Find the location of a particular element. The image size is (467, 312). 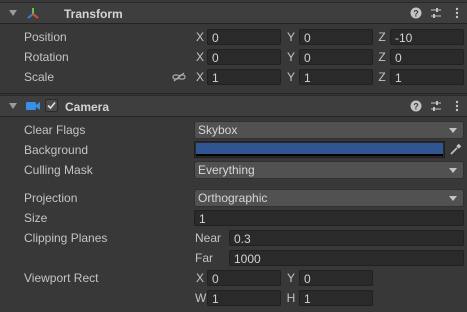

scale-z-field: 1 is located at coordinates (427, 77).